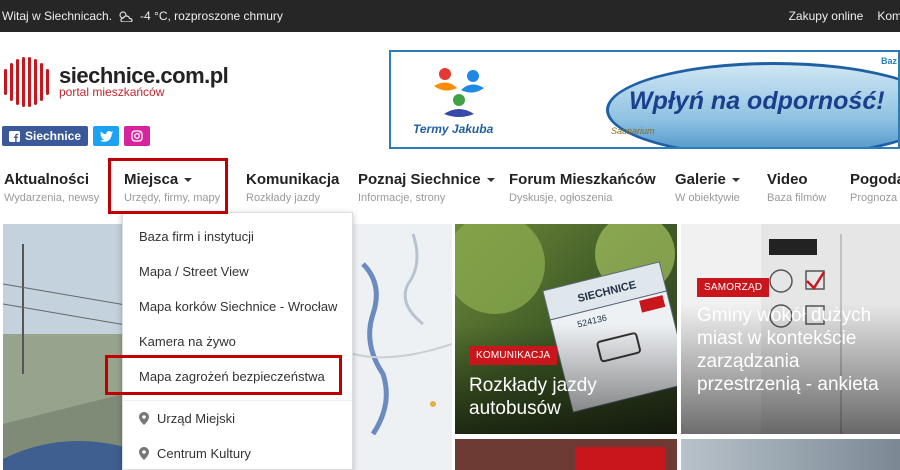 This screenshot has width=900, height=470. Describe the element at coordinates (211, 16) in the screenshot. I see `weather-text: -4 °C, rozproszone chmury` at that location.